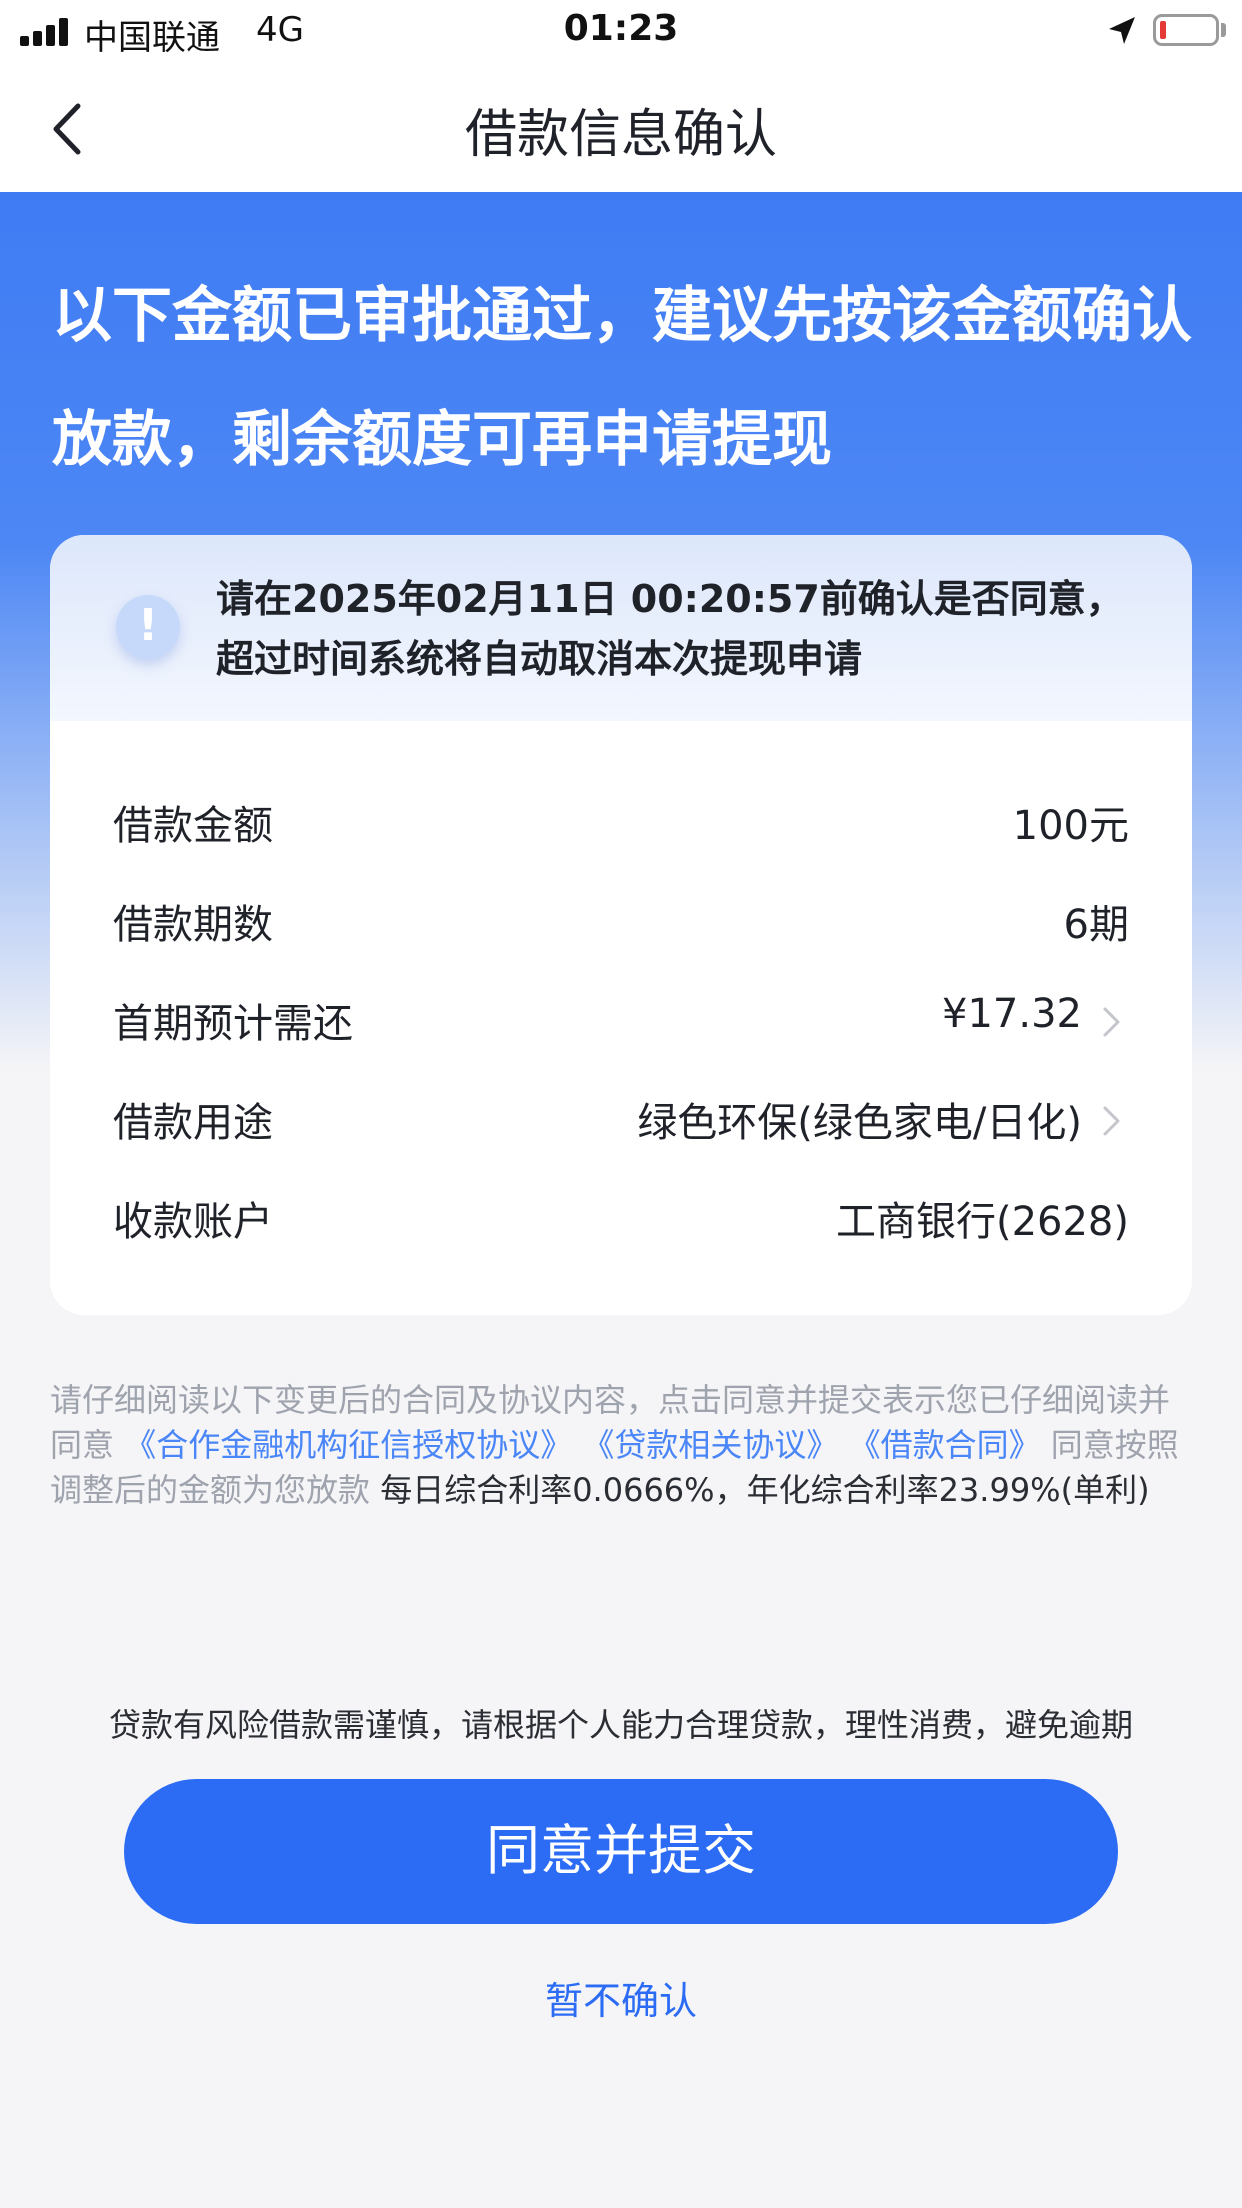 This screenshot has width=1242, height=2208. I want to click on navigation-bar: 借款信息确认, so click(621, 128).